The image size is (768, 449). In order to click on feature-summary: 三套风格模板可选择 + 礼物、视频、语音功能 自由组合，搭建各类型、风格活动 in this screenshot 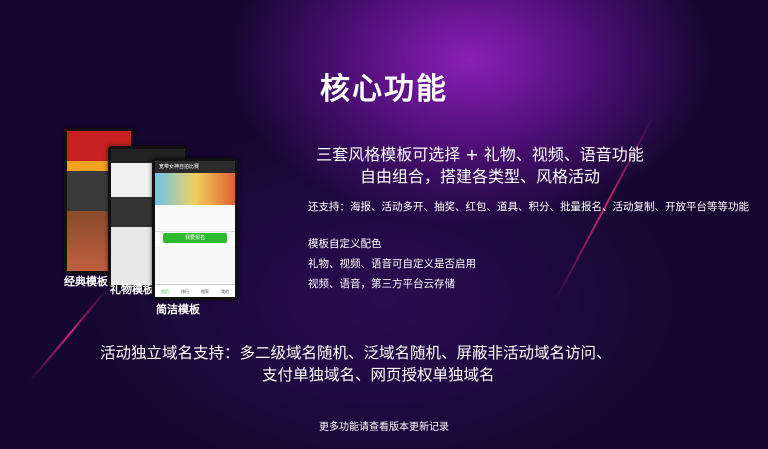, I will do `click(480, 166)`.